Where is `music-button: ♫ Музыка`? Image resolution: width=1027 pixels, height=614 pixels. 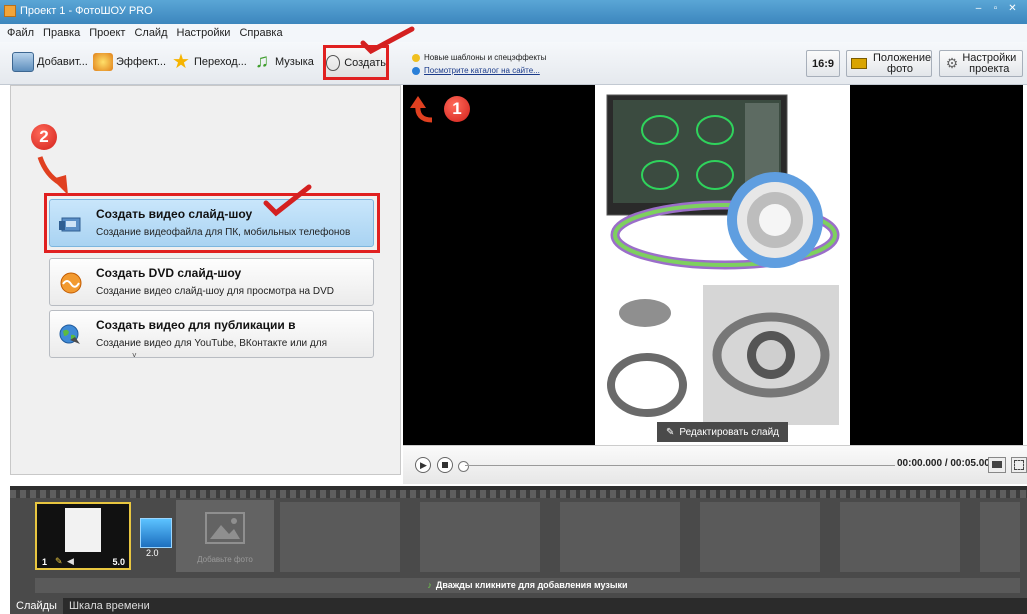
music-button: ♫ Музыка is located at coordinates (283, 62).